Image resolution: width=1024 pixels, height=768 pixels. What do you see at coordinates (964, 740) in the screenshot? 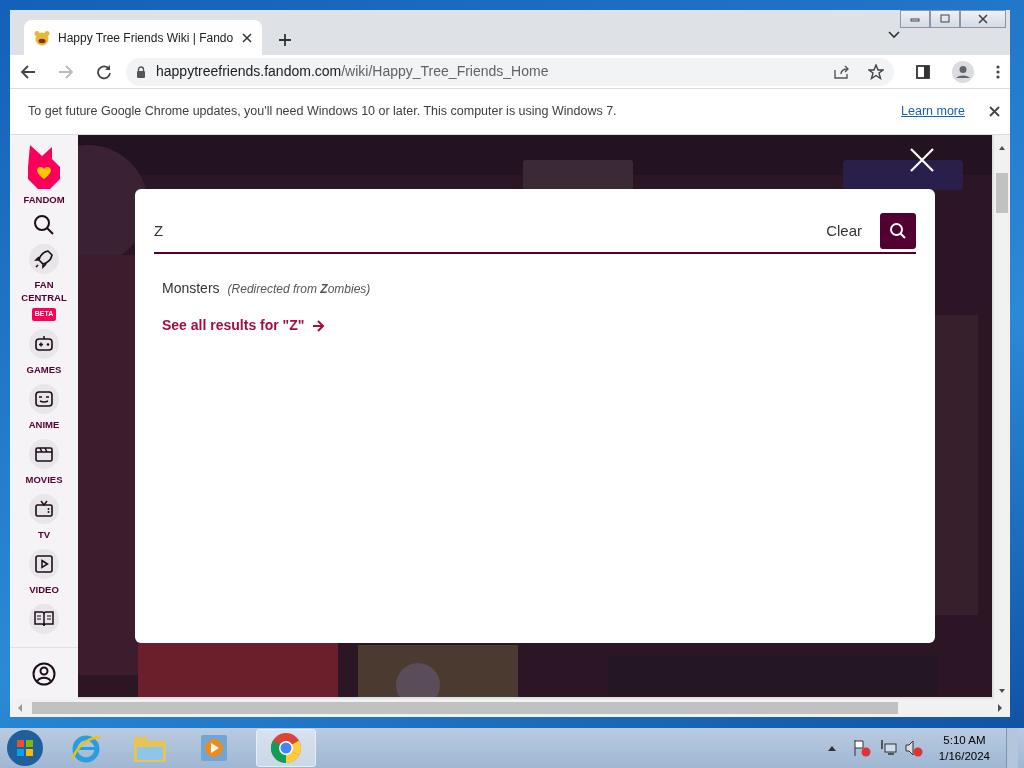
I see `clock-time: 5:10 AM` at bounding box center [964, 740].